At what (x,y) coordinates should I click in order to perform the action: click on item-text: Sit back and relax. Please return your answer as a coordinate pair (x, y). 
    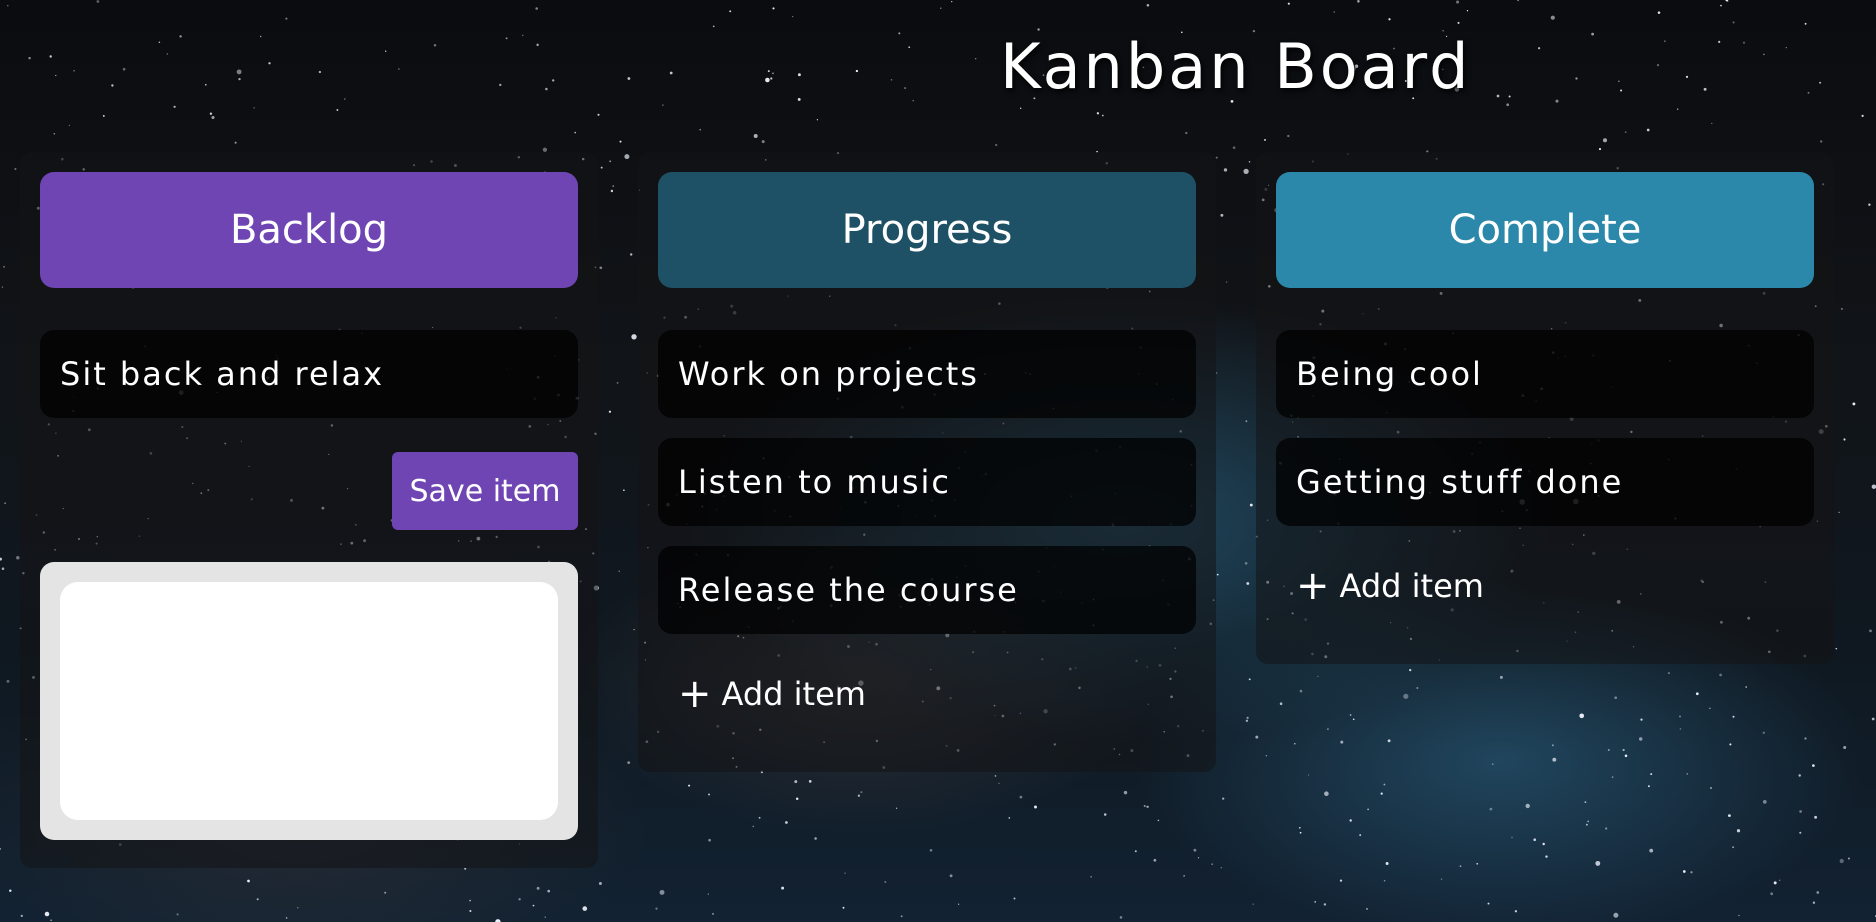
    Looking at the image, I should click on (222, 374).